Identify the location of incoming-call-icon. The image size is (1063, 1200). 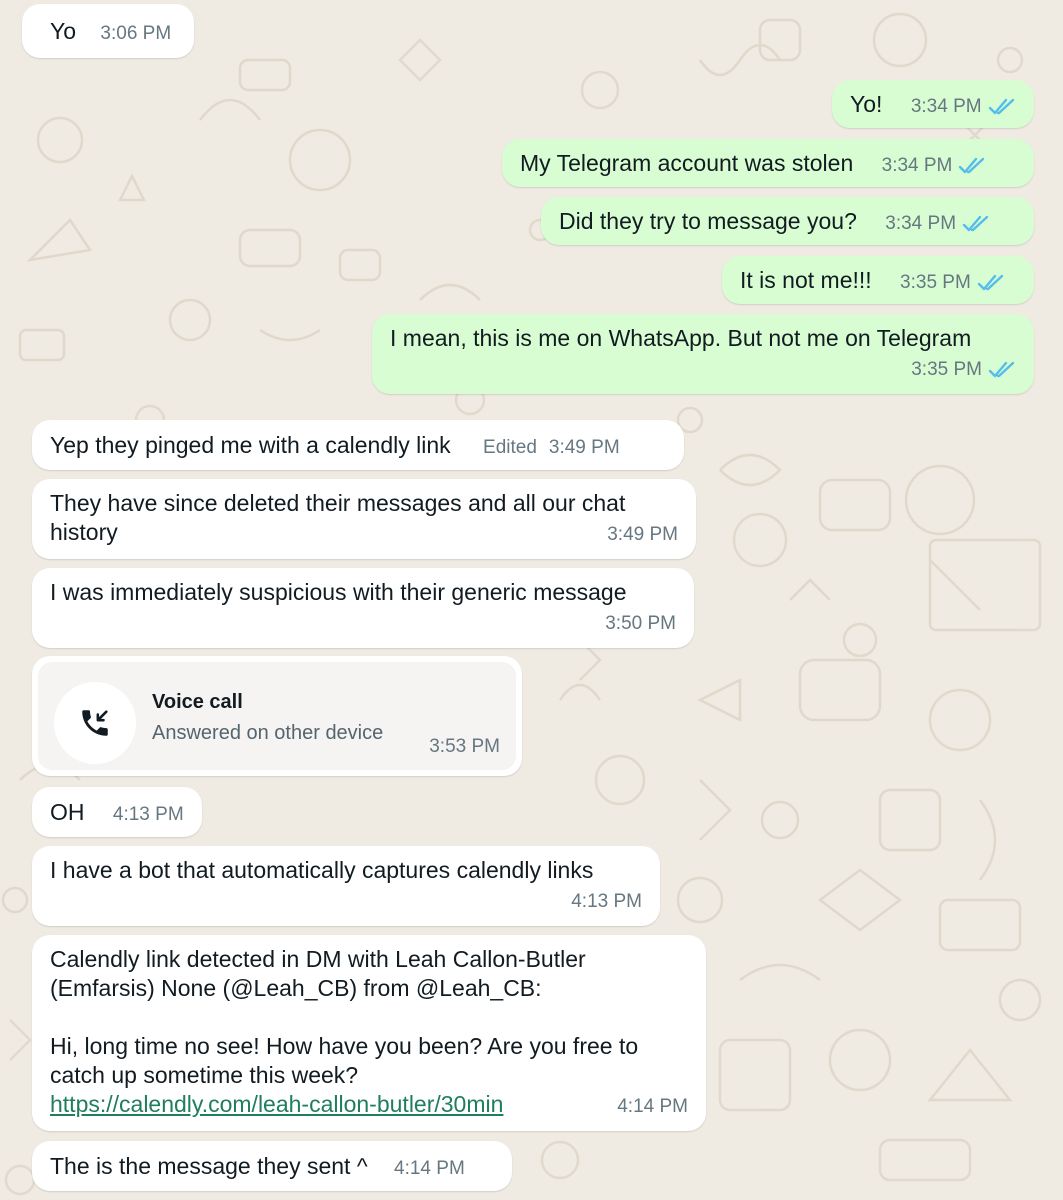
(95, 723).